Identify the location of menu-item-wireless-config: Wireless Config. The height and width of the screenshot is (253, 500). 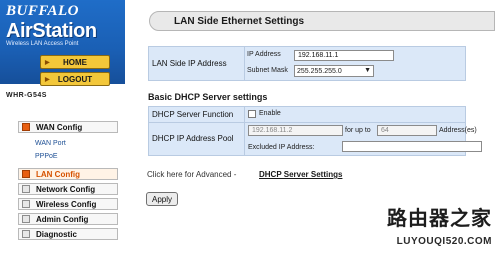
(68, 204).